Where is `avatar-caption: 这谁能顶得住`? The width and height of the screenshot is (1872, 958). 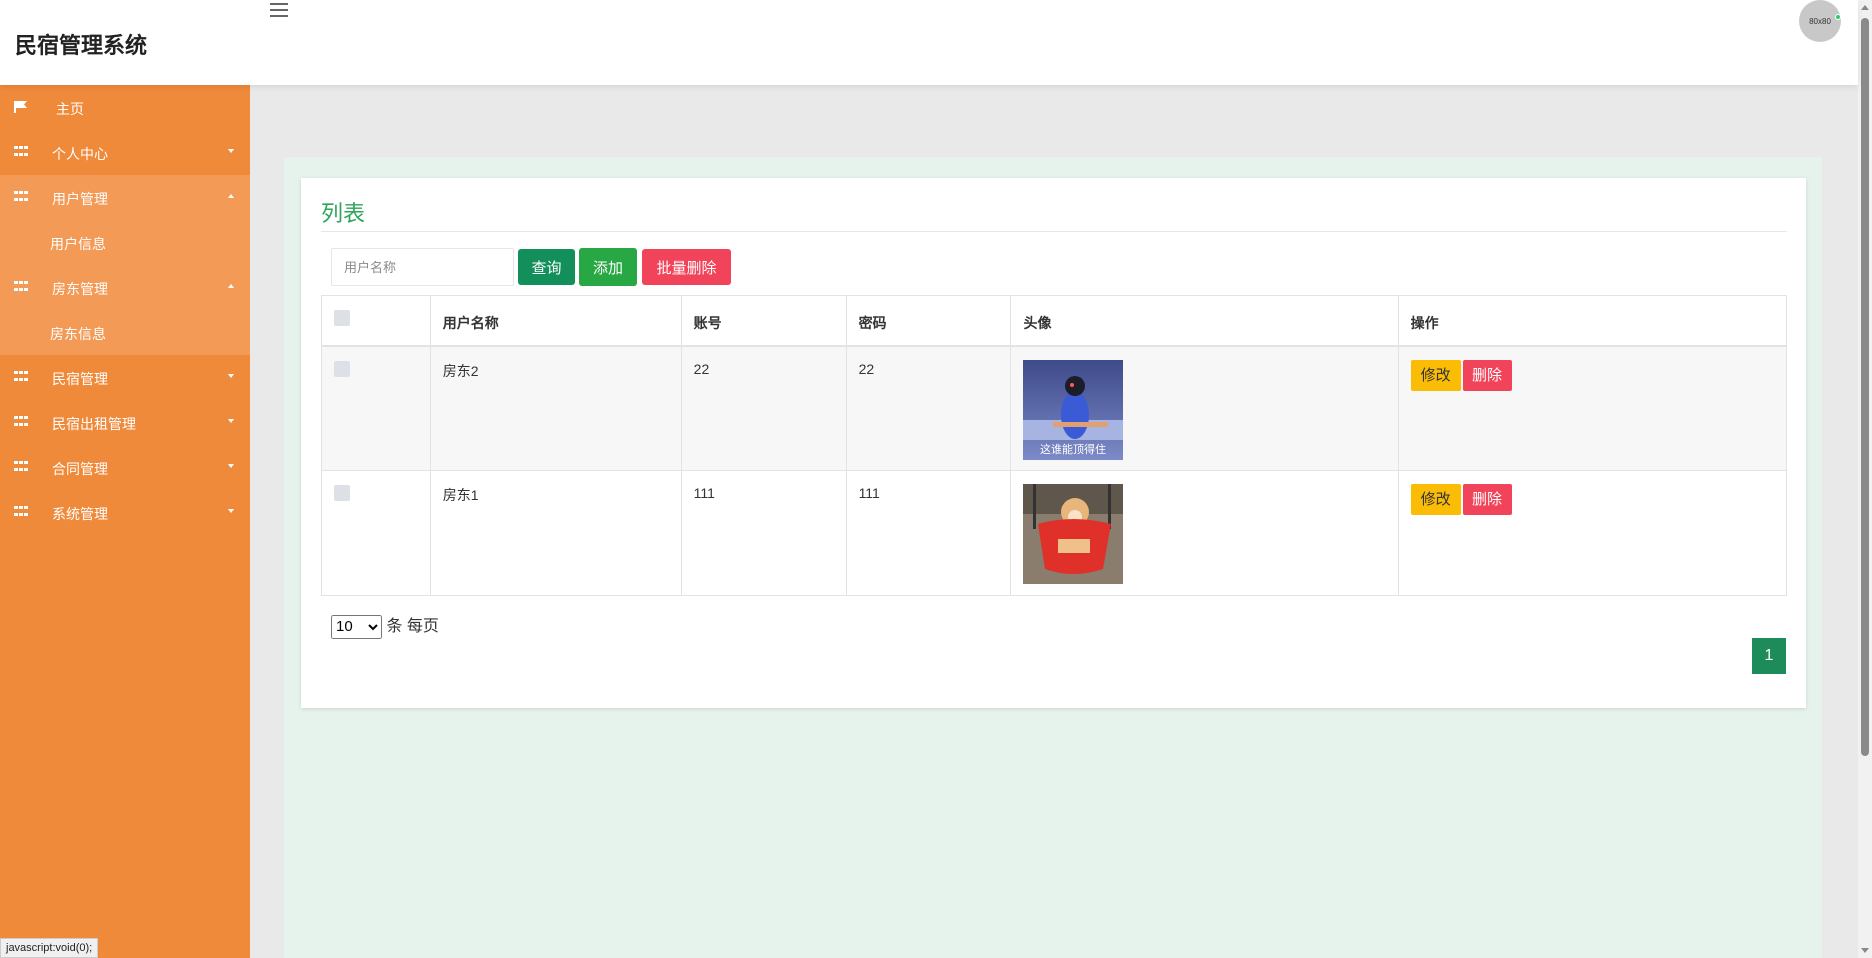 avatar-caption: 这谁能顶得住 is located at coordinates (1073, 449).